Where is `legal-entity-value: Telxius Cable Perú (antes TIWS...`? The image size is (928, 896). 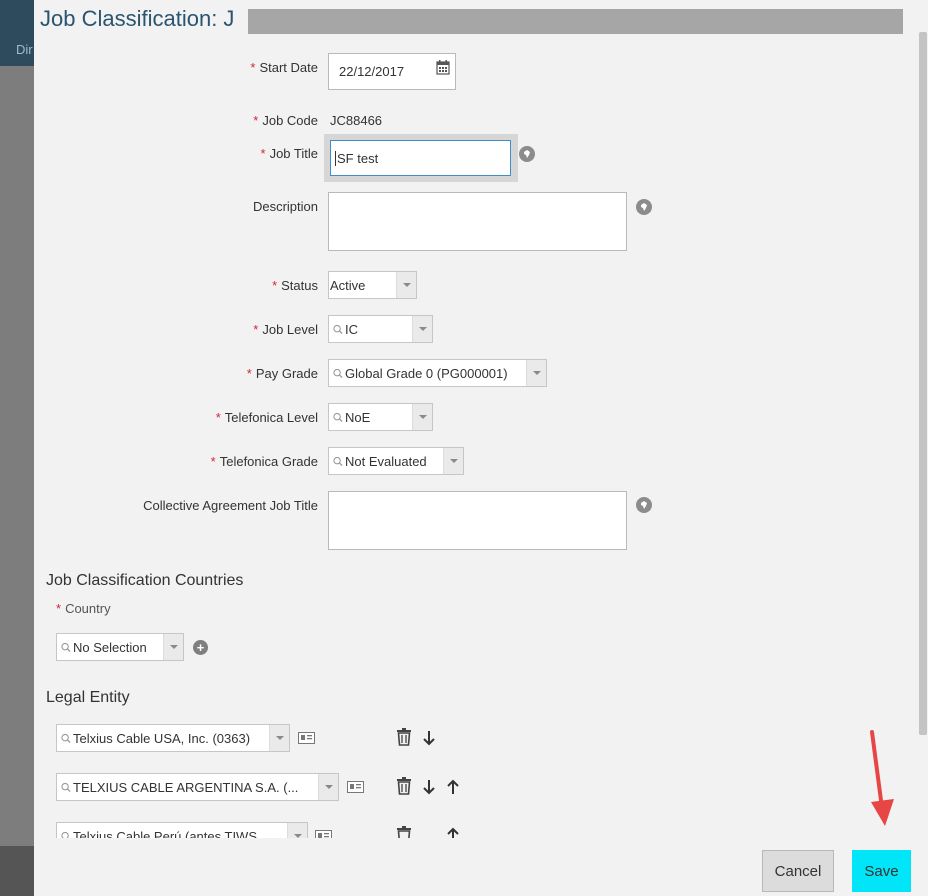 legal-entity-value: Telxius Cable Perú (antes TIWS... is located at coordinates (170, 833).